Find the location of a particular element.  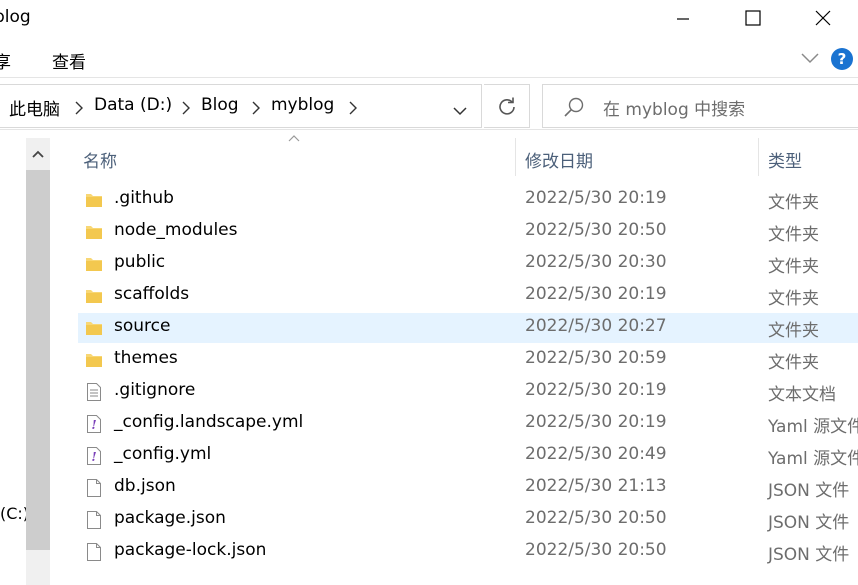

file-row: package-lock.json 2022/5/30 20:50 JSON 文件 is located at coordinates (468, 552).